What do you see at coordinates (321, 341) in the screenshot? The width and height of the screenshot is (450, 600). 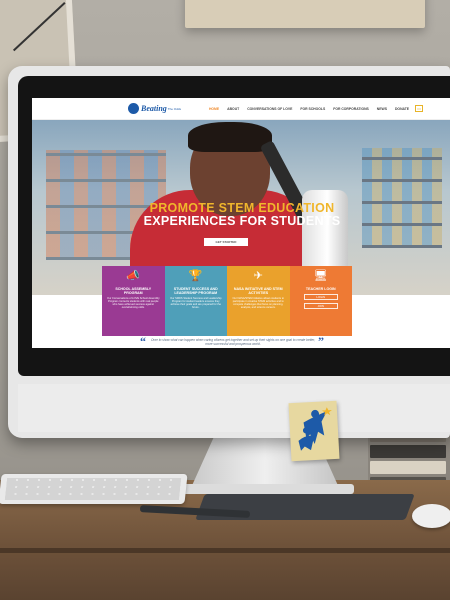 I see `close-quote-icon: ”` at bounding box center [321, 341].